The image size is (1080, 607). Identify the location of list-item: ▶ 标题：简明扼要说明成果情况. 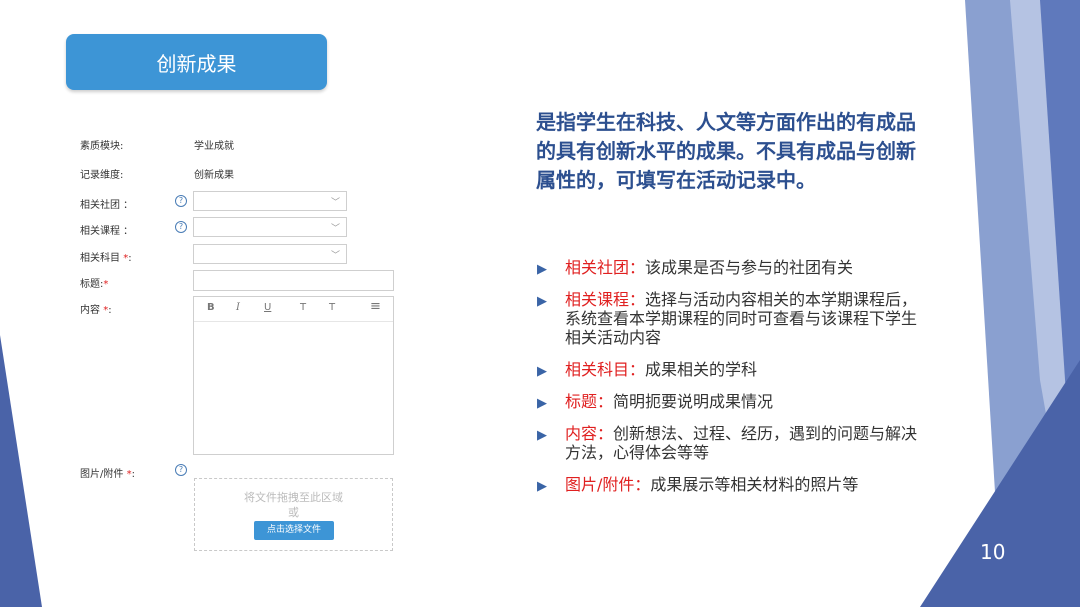
(732, 401).